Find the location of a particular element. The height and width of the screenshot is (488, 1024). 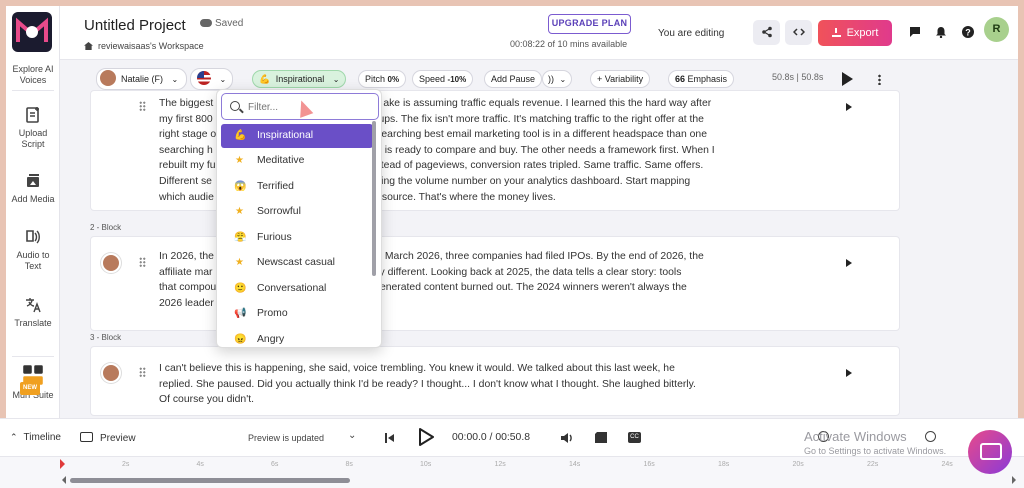

skip-back-icon is located at coordinates (389, 438).